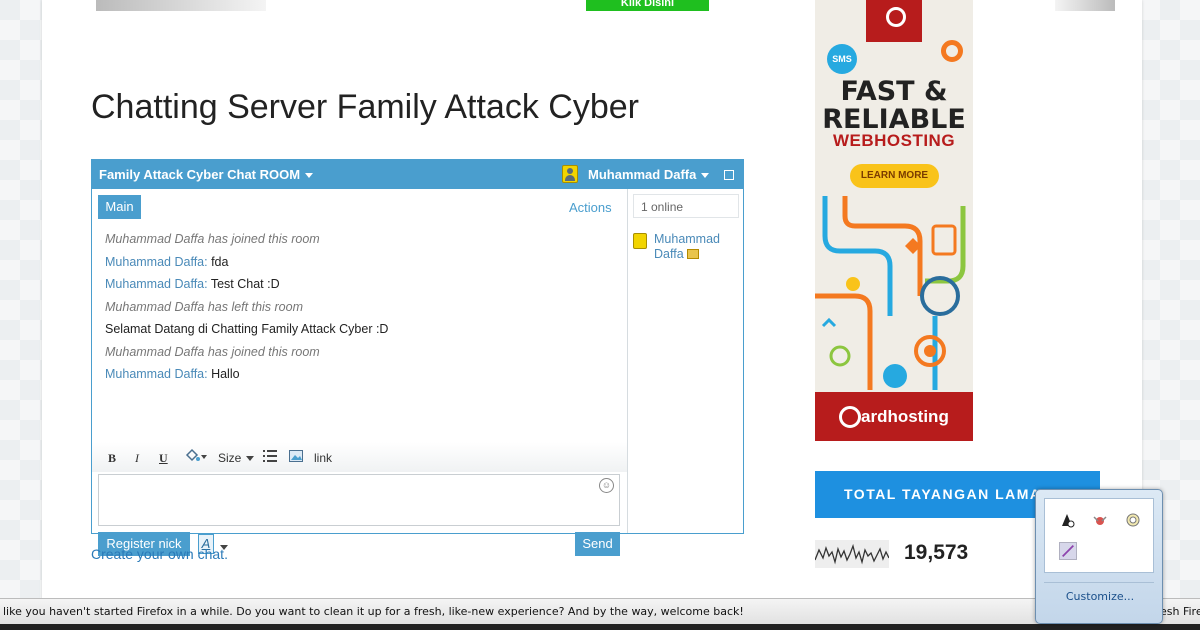  Describe the element at coordinates (1085, 5) in the screenshot. I see `top-banner-right` at that location.